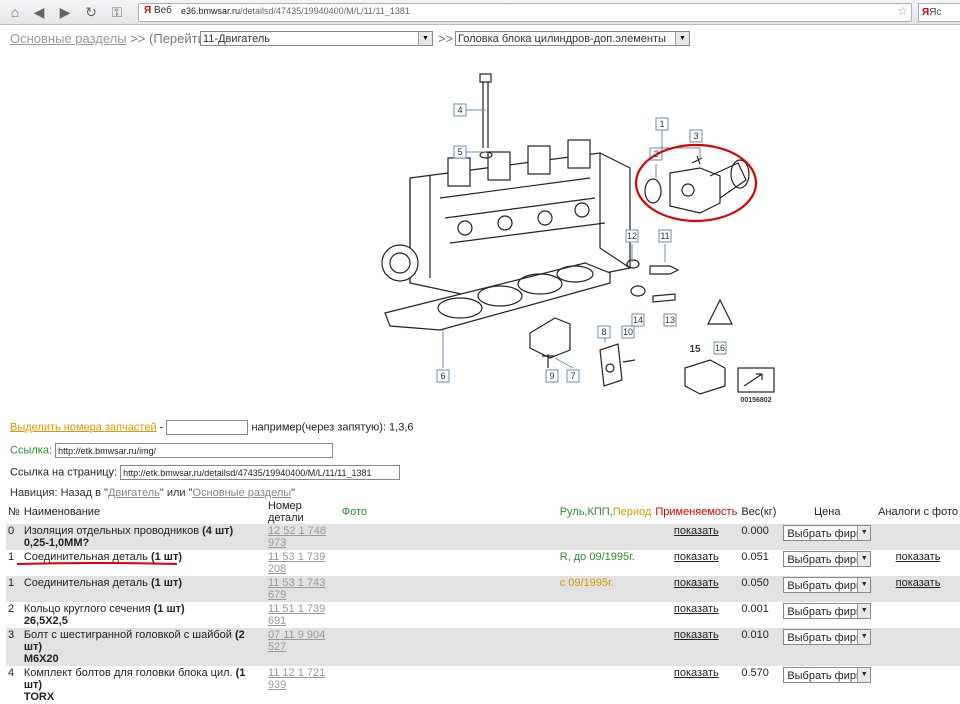 The image size is (960, 704). I want to click on subgroup-select: Головка блока цилиндров-доп.элементы ▼, so click(572, 38).